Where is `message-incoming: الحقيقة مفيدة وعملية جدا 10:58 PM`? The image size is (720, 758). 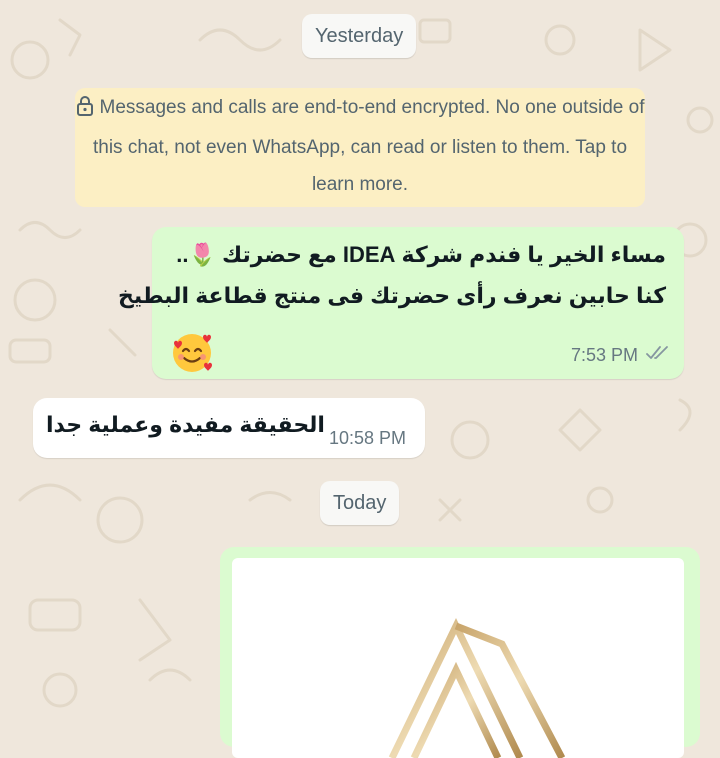 message-incoming: الحقيقة مفيدة وعملية جدا 10:58 PM is located at coordinates (229, 428).